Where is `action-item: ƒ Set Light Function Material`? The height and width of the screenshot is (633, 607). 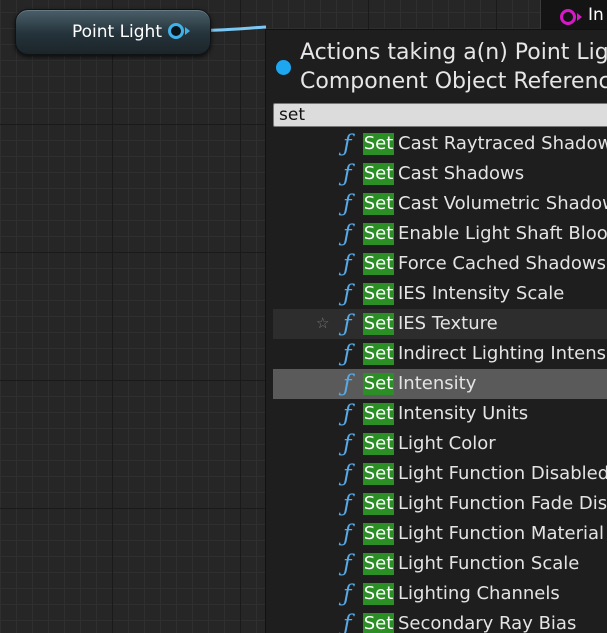
action-item: ƒ Set Light Function Material is located at coordinates (440, 534).